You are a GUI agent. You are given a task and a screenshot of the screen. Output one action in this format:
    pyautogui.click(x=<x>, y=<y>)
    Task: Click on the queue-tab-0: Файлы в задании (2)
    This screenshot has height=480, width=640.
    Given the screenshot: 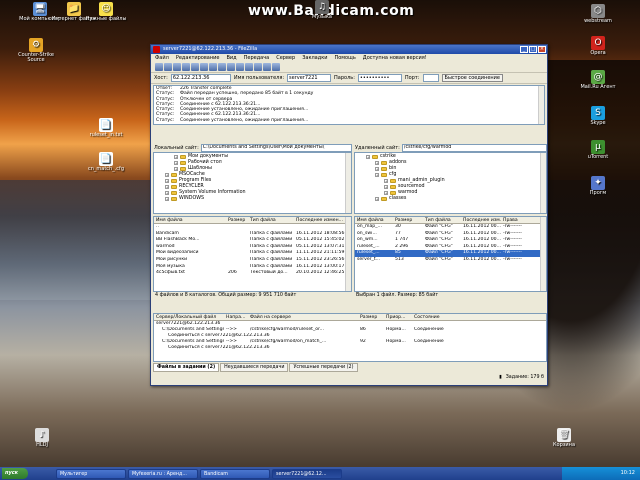 What is the action you would take?
    pyautogui.click(x=186, y=367)
    